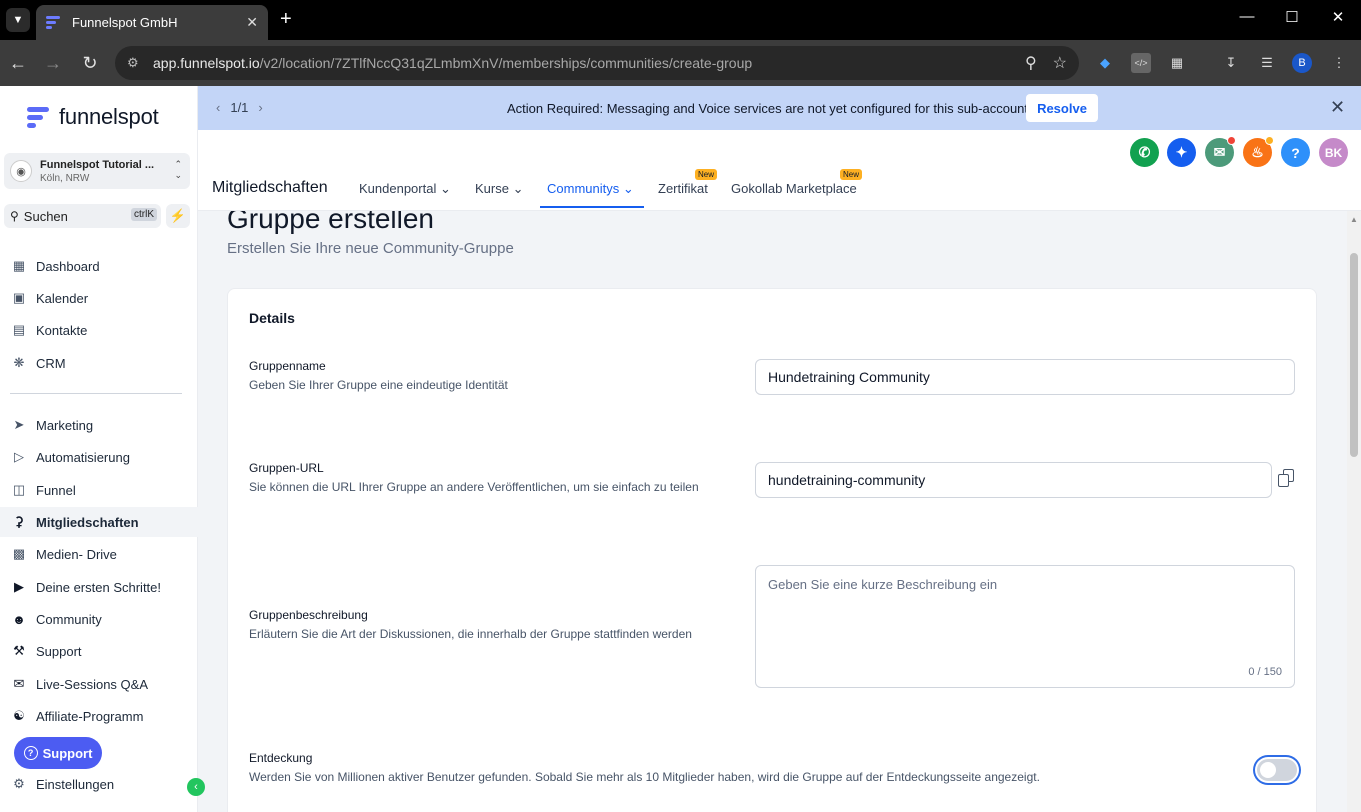  Describe the element at coordinates (218, 107) in the screenshot. I see `chevron-left-icon: ‹` at that location.